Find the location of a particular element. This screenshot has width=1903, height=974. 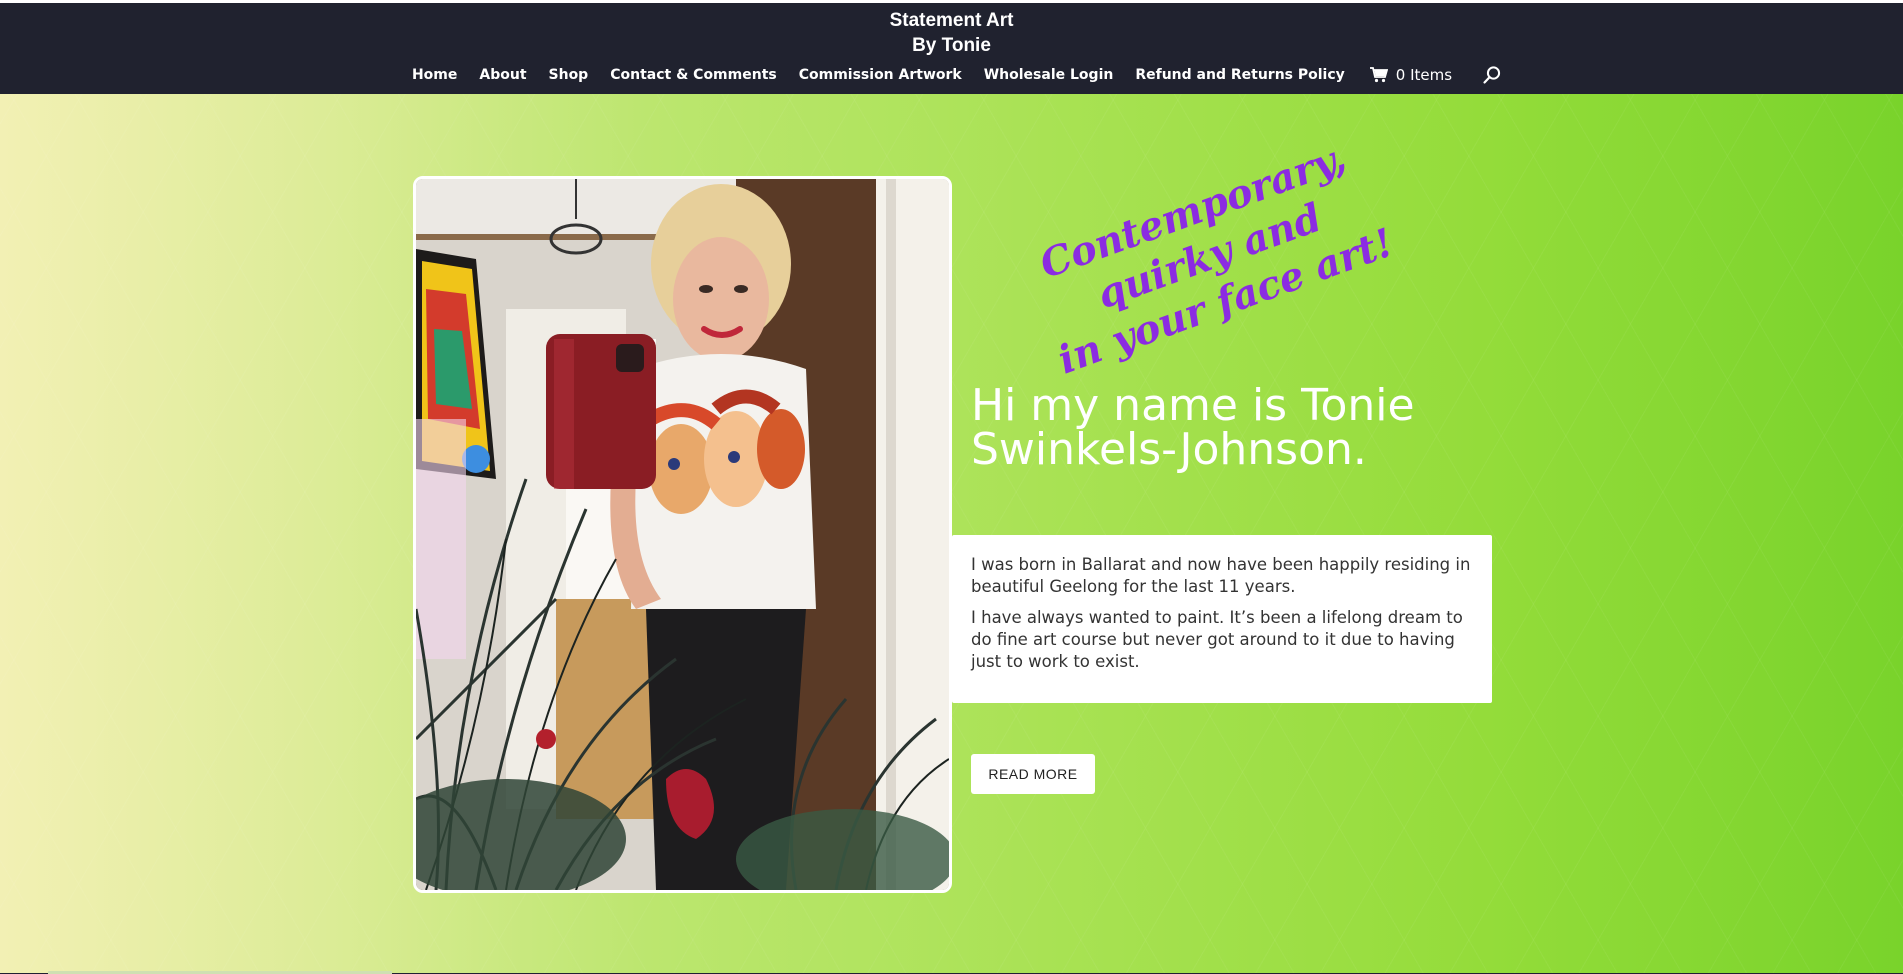

site-title-line1: Statement Art is located at coordinates (951, 20).